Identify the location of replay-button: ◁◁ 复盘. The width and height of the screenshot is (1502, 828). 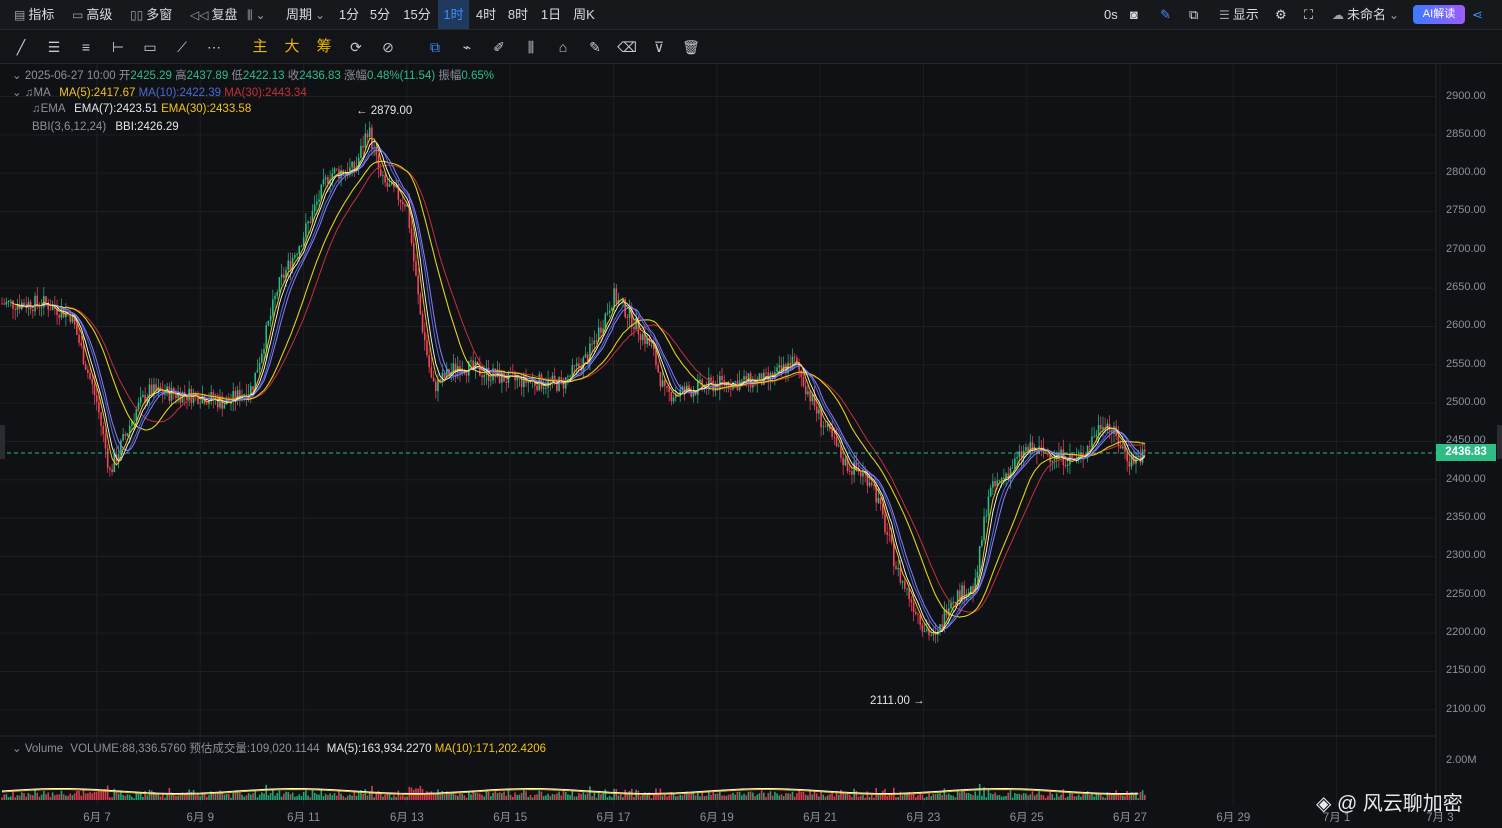
(213, 14).